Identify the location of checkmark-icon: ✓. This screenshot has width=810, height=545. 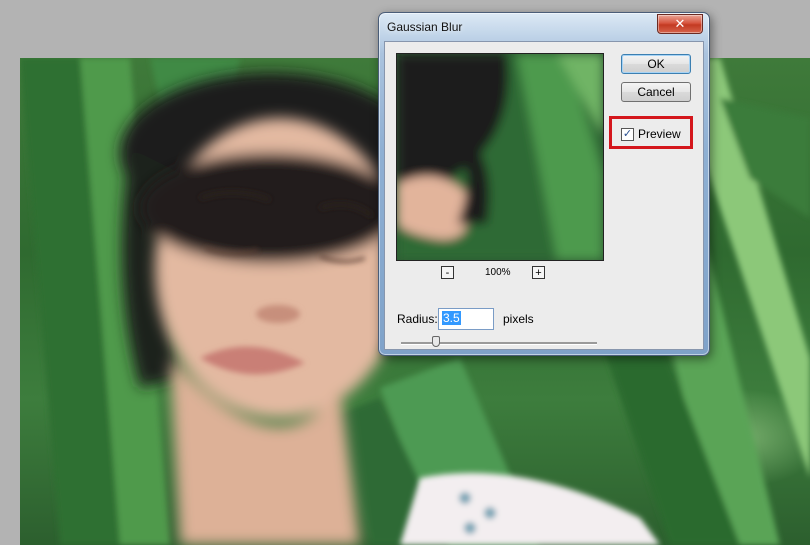
(627, 134).